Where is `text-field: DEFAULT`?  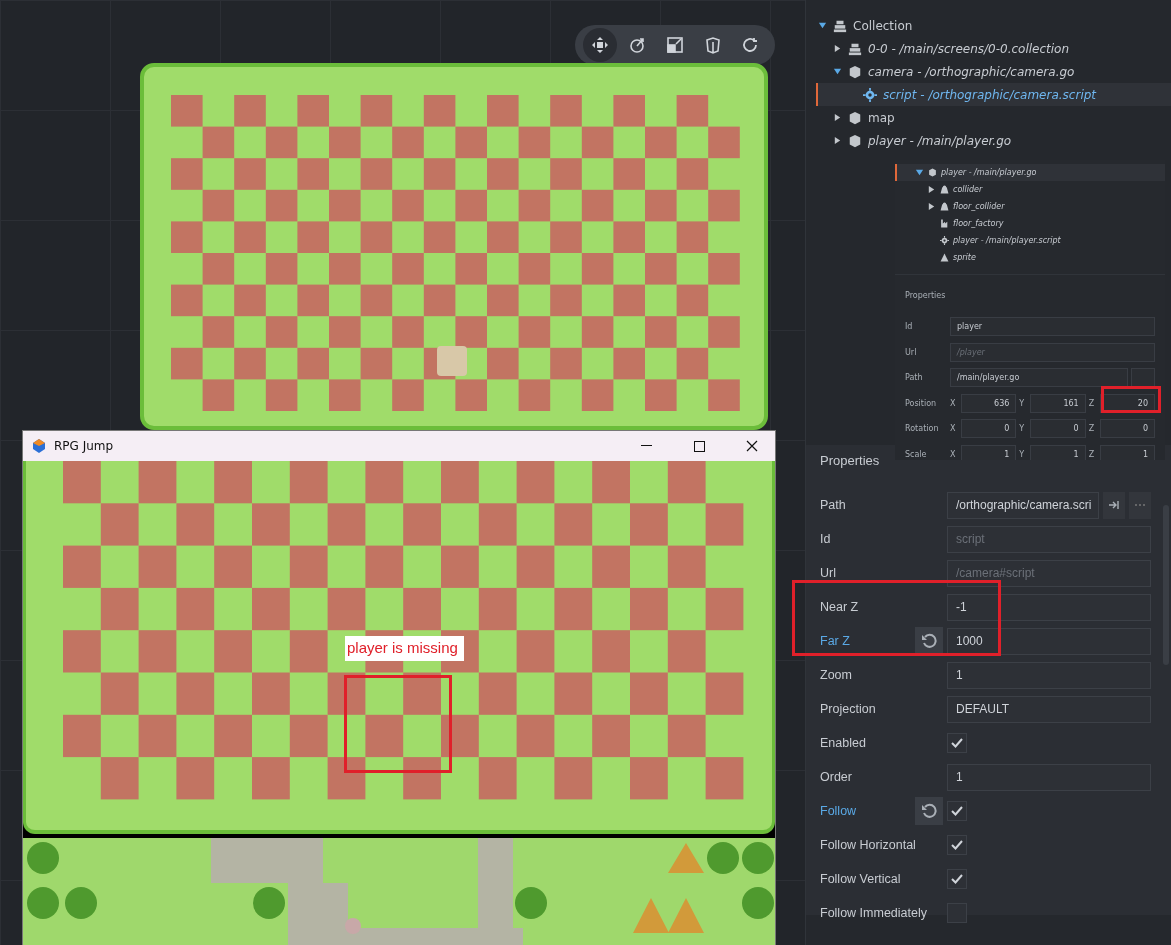 text-field: DEFAULT is located at coordinates (1049, 709).